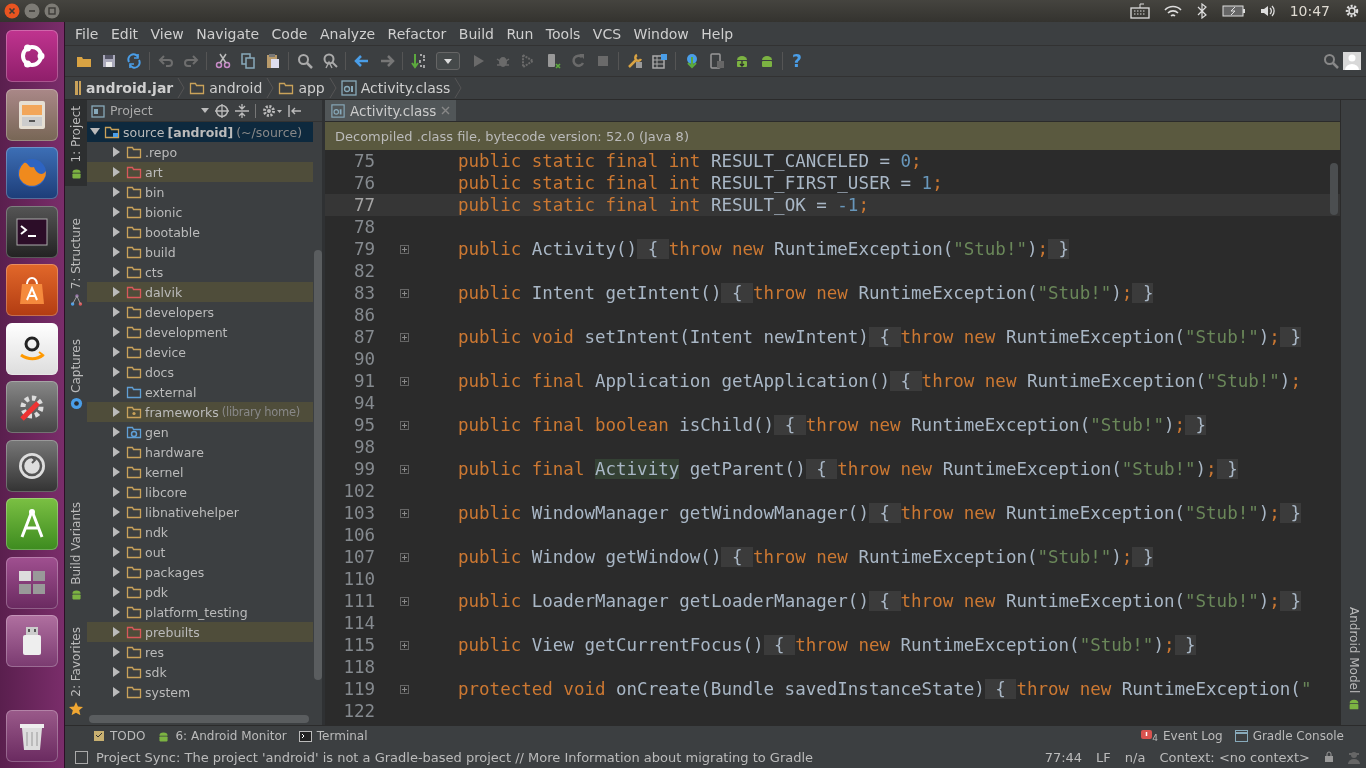  What do you see at coordinates (200, 192) in the screenshot?
I see `tree-item: bin` at bounding box center [200, 192].